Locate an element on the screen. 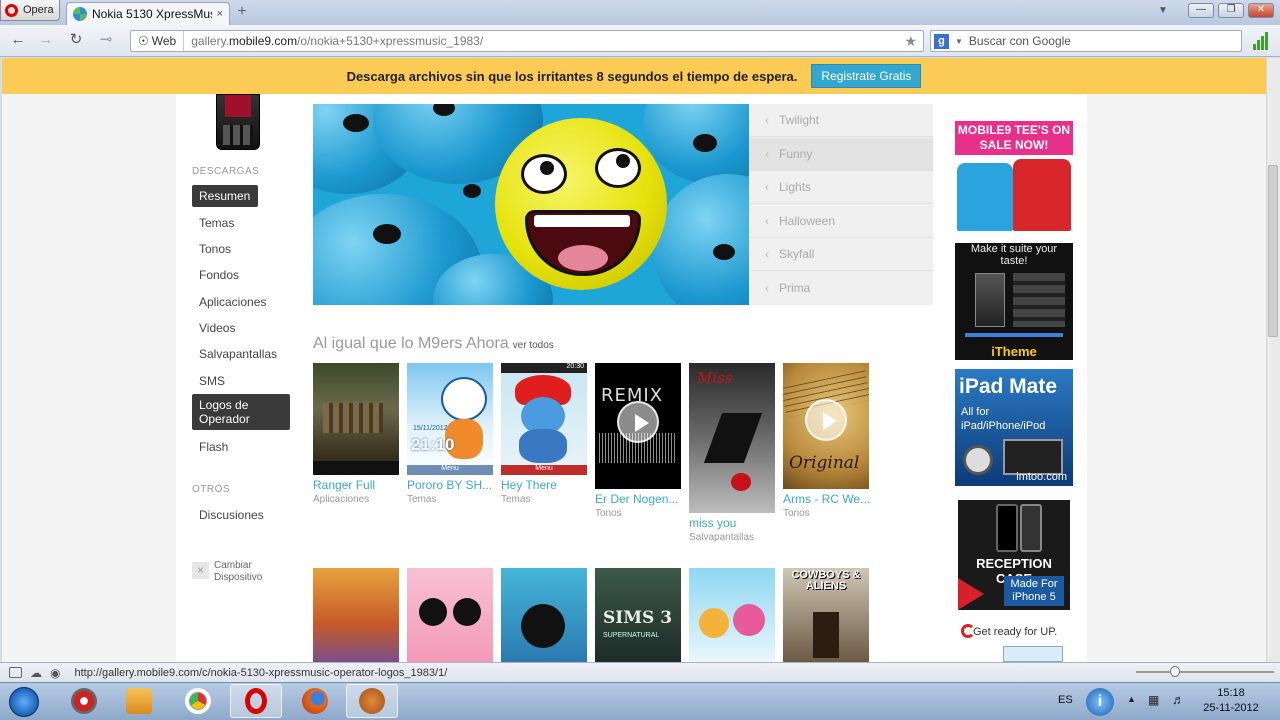 This screenshot has height=720, width=1280. sidebar-item-flash: Flash is located at coordinates (241, 447).